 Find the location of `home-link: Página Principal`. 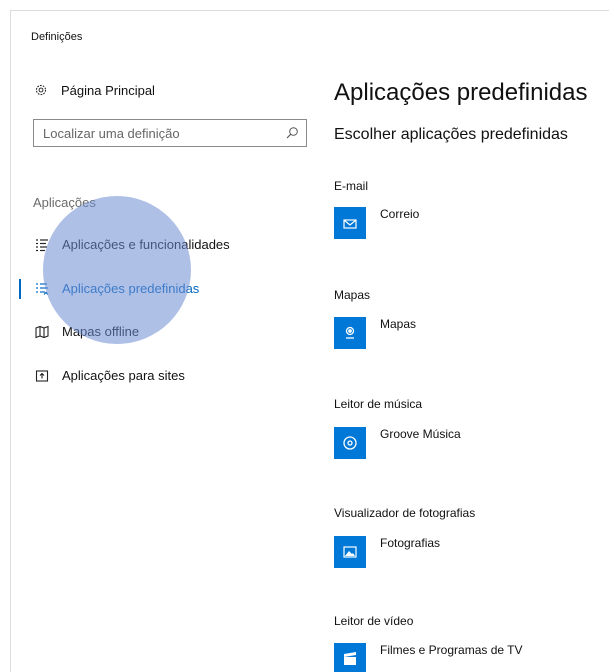

home-link: Página Principal is located at coordinates (94, 90).